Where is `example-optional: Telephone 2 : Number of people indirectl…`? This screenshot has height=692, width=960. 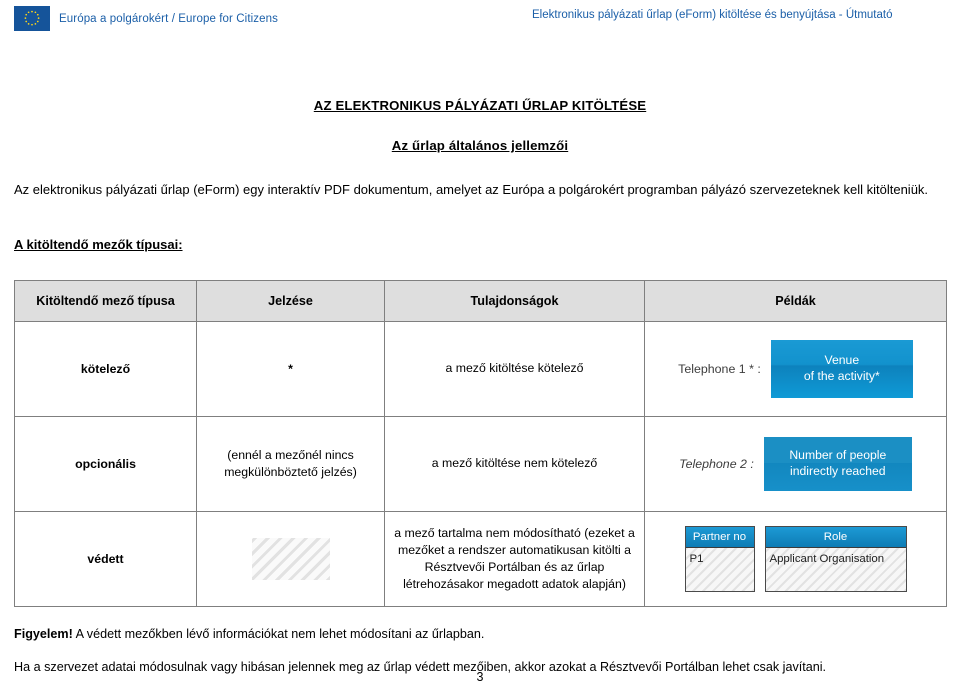 example-optional: Telephone 2 : Number of people indirectl… is located at coordinates (795, 464).